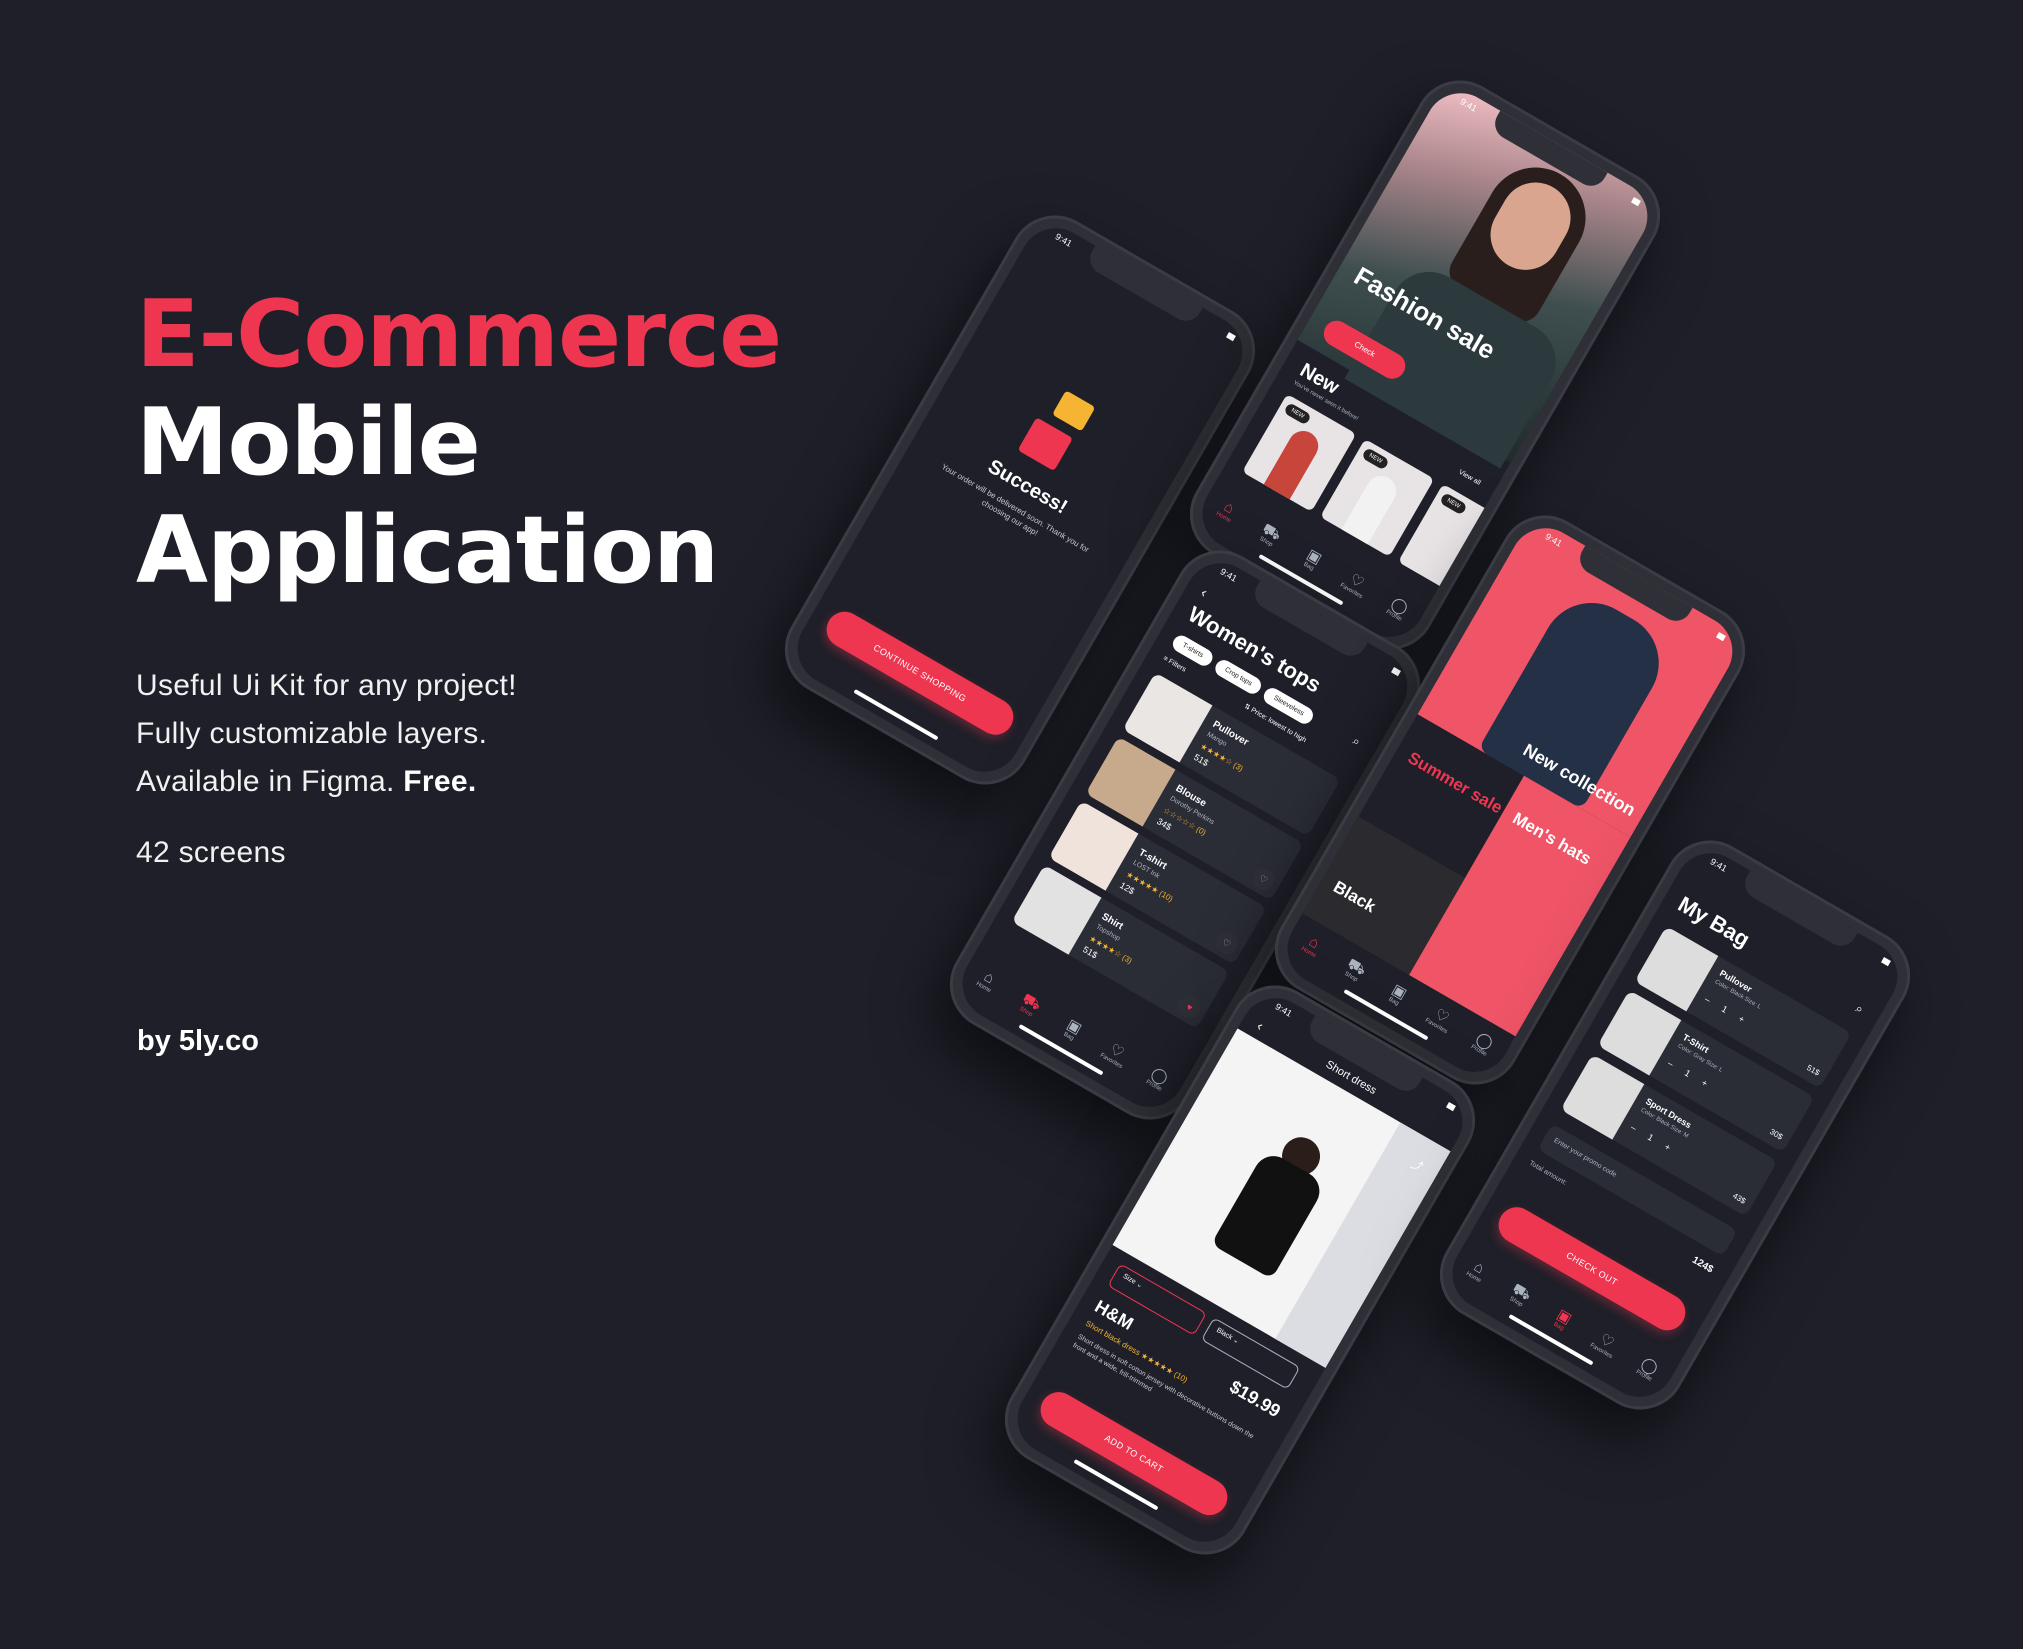 The image size is (2023, 1649). I want to click on hero-title-line3: Application, so click(427, 550).